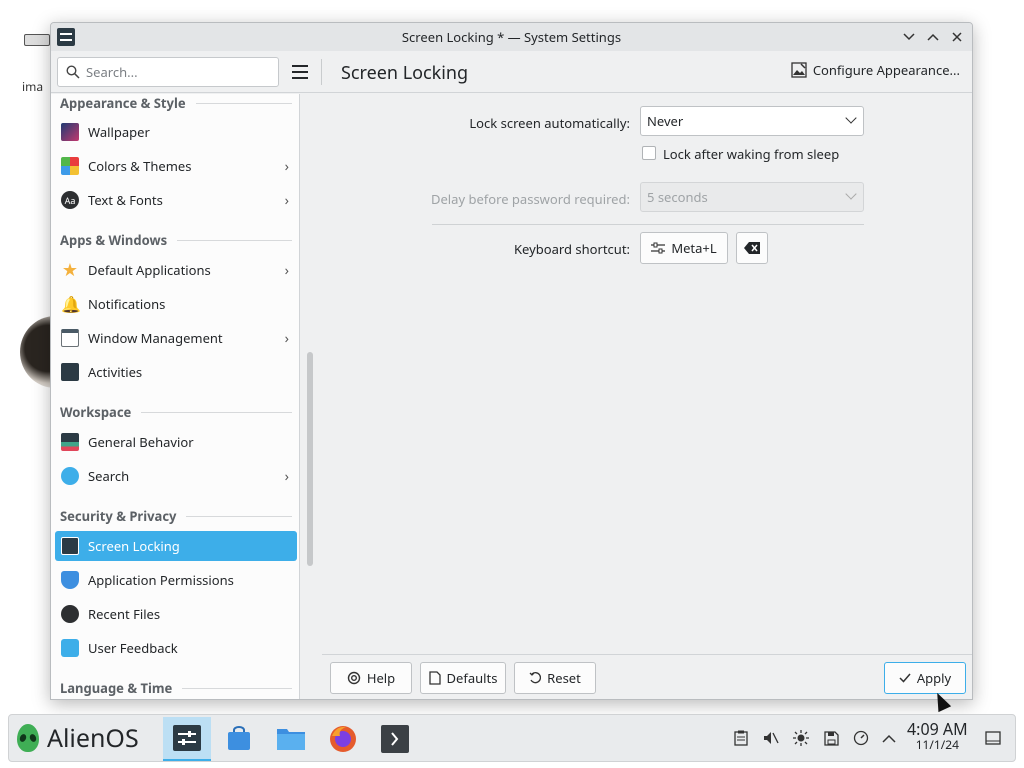 The image size is (1024, 768). I want to click on reset-button: Reset, so click(555, 678).